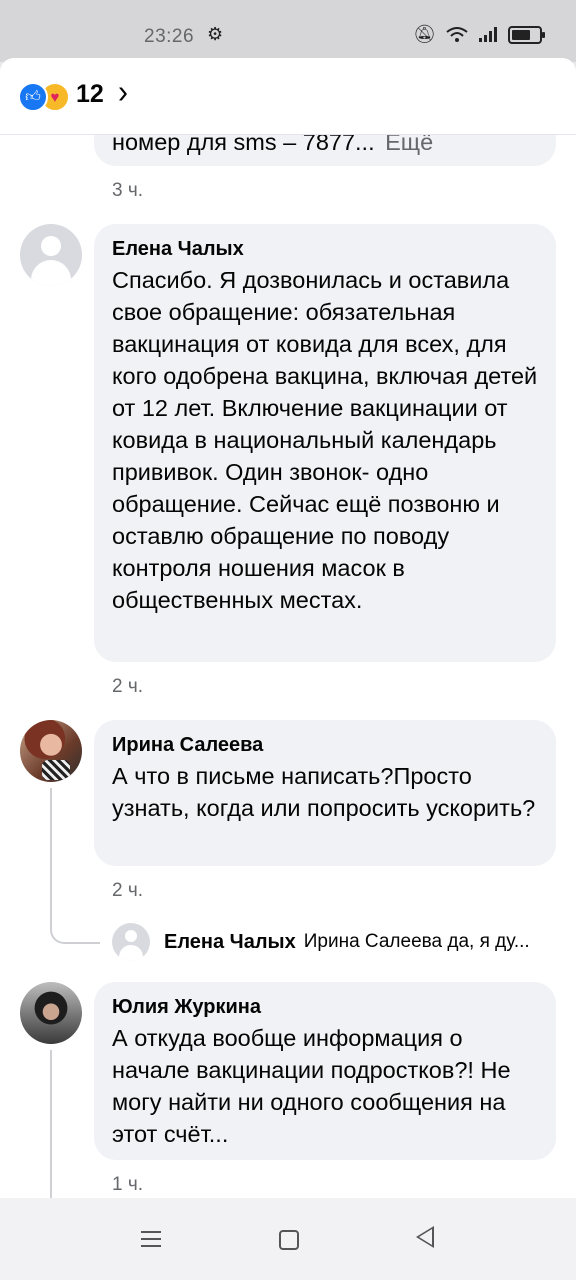 The height and width of the screenshot is (1280, 576). What do you see at coordinates (230, 941) in the screenshot?
I see `reply-author: Елена Чалых` at bounding box center [230, 941].